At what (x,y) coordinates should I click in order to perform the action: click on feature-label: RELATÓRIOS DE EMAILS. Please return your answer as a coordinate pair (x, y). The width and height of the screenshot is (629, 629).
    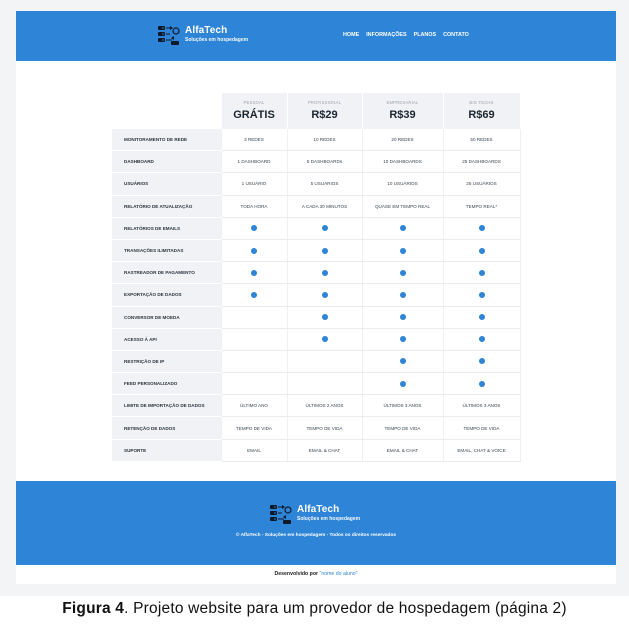
    Looking at the image, I should click on (167, 228).